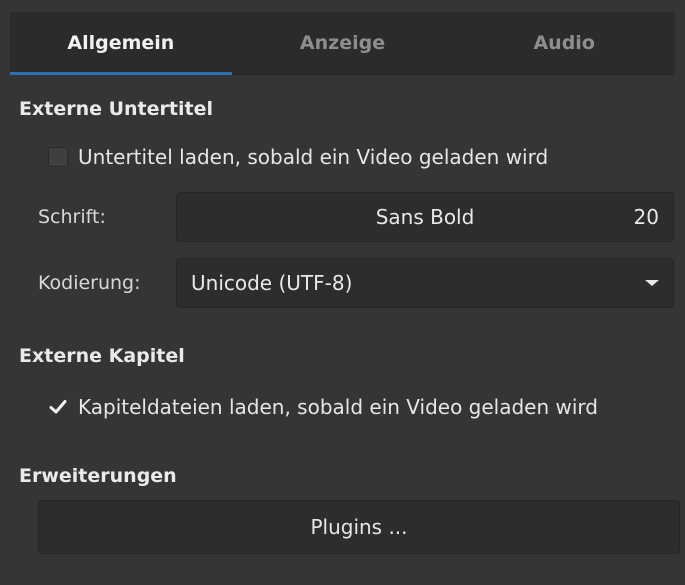 The image size is (685, 585). I want to click on tab-bar: Allgemein Anzeige Audio, so click(342, 43).